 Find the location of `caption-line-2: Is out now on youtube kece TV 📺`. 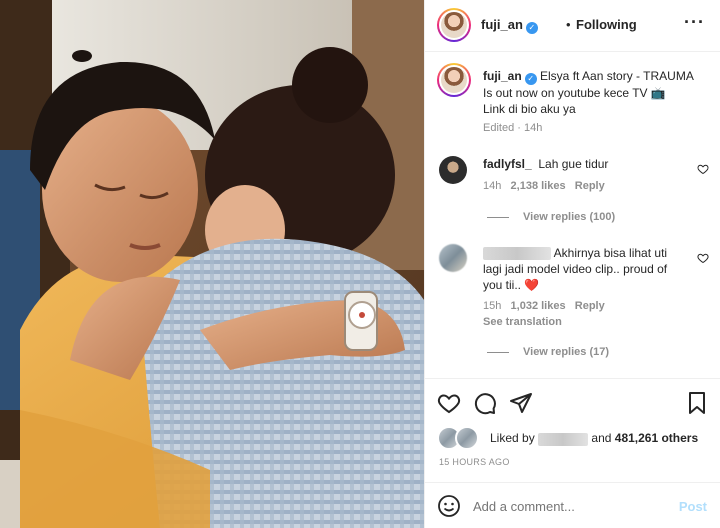

caption-line-2: Is out now on youtube kece TV 📺 is located at coordinates (574, 93).